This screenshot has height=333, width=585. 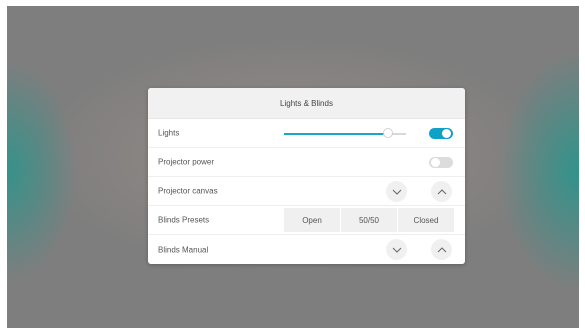 I want to click on projector-canvas-up-button, so click(x=441, y=191).